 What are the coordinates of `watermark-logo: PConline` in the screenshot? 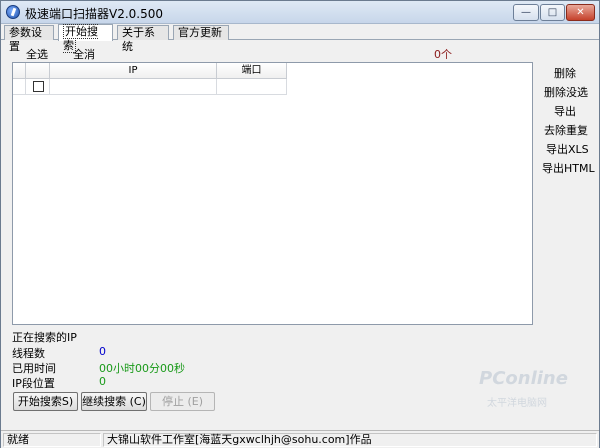 It's located at (523, 378).